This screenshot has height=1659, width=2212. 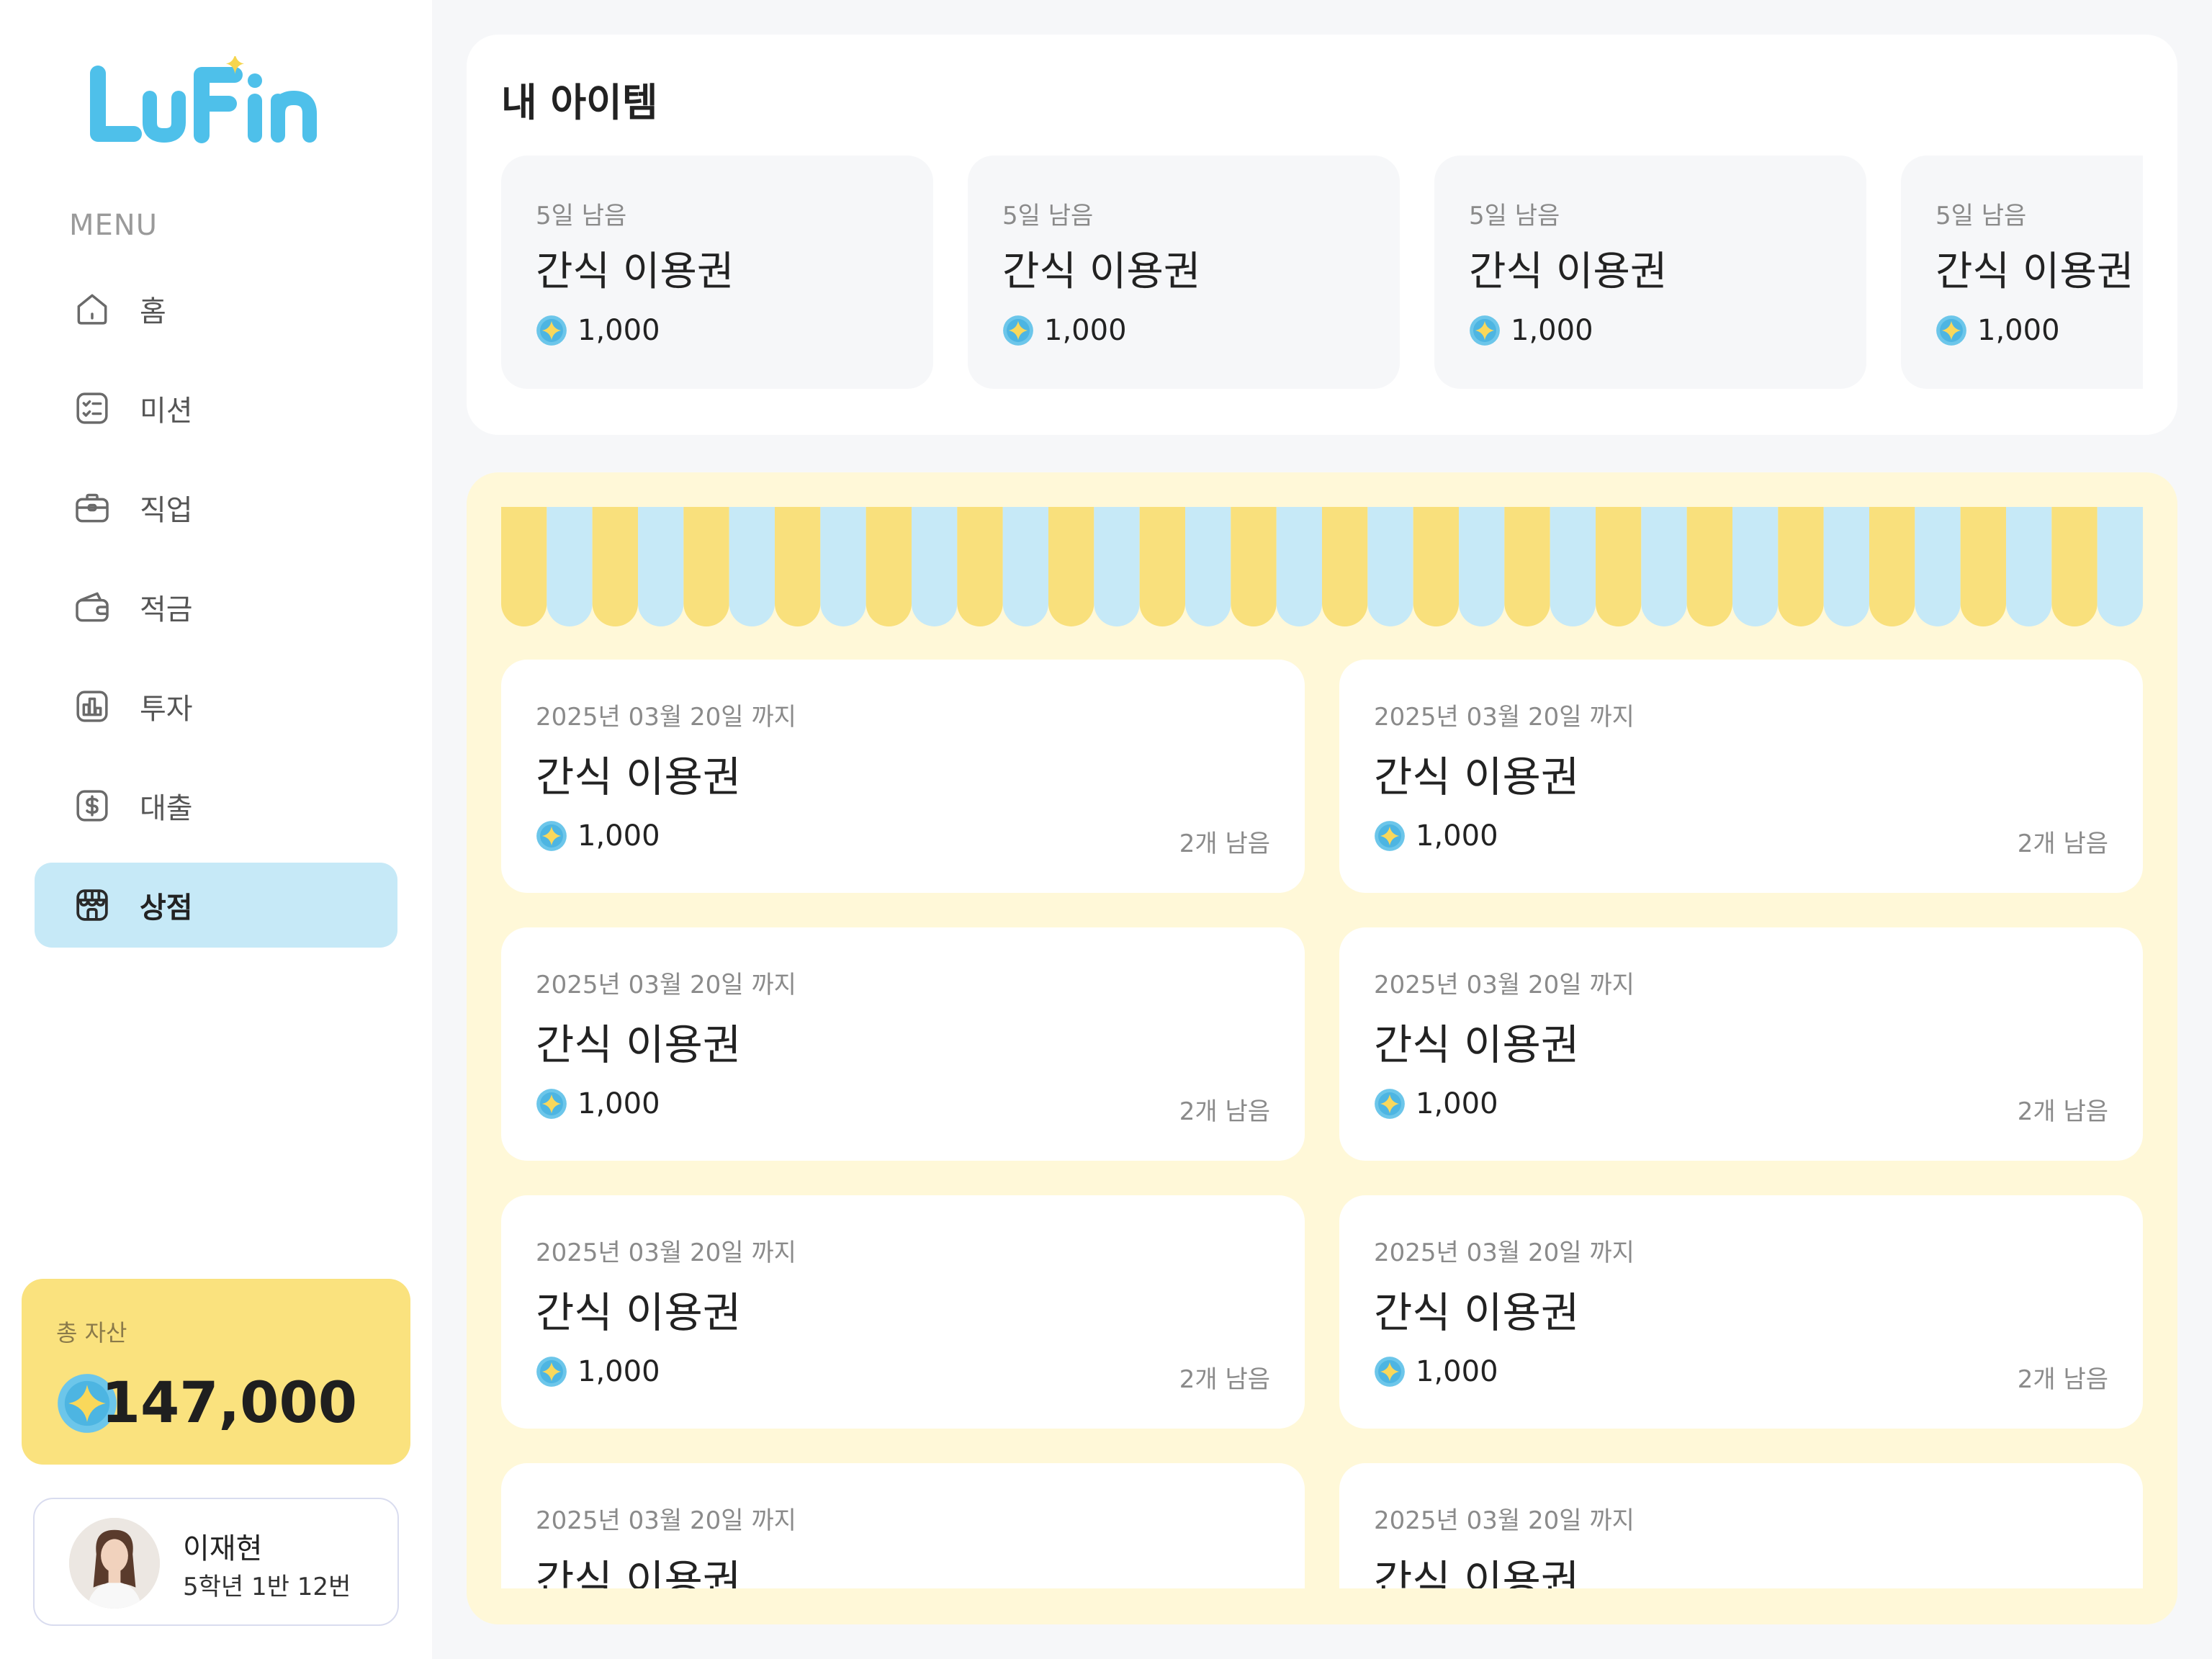 What do you see at coordinates (206, 102) in the screenshot?
I see `lufin-logo` at bounding box center [206, 102].